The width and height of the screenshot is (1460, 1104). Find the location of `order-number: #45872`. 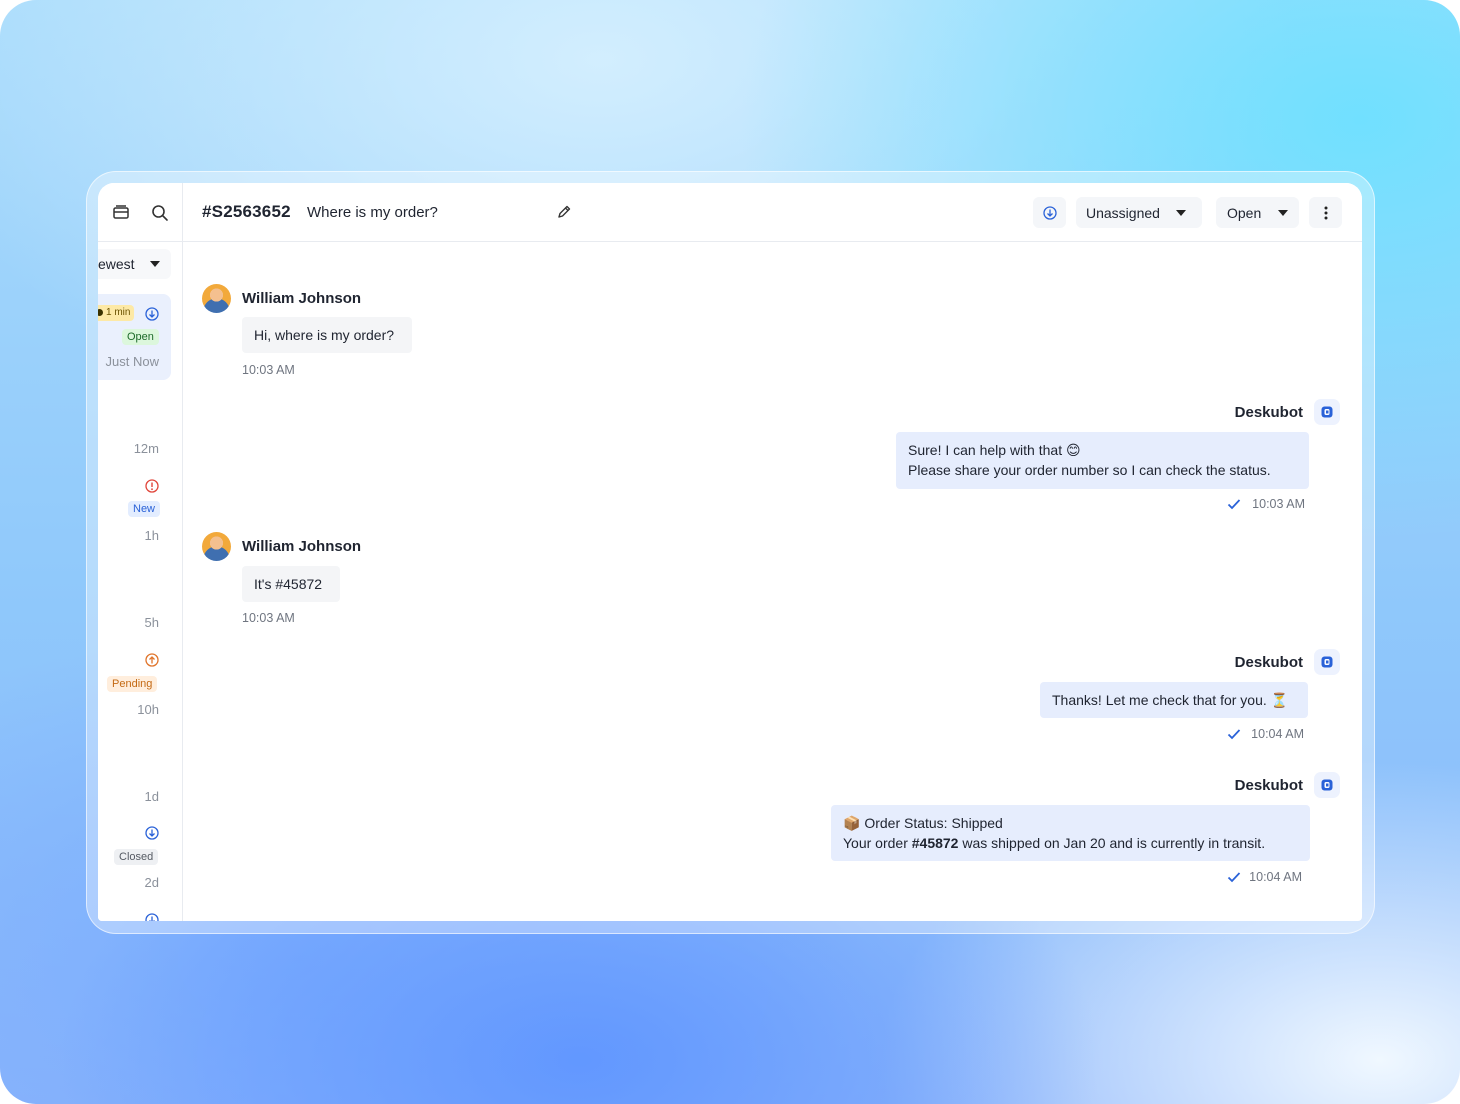

order-number: #45872 is located at coordinates (935, 843).